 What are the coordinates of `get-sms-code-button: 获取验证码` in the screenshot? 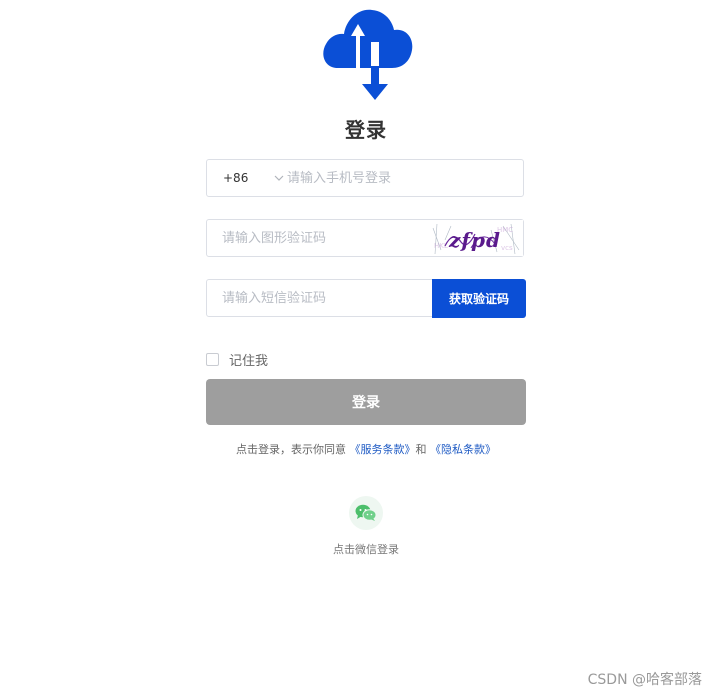 It's located at (479, 298).